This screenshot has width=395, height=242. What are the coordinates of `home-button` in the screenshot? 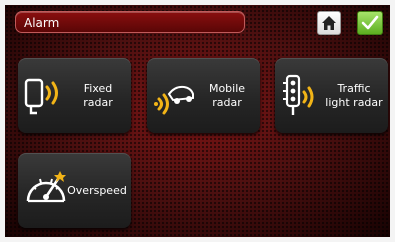 It's located at (329, 23).